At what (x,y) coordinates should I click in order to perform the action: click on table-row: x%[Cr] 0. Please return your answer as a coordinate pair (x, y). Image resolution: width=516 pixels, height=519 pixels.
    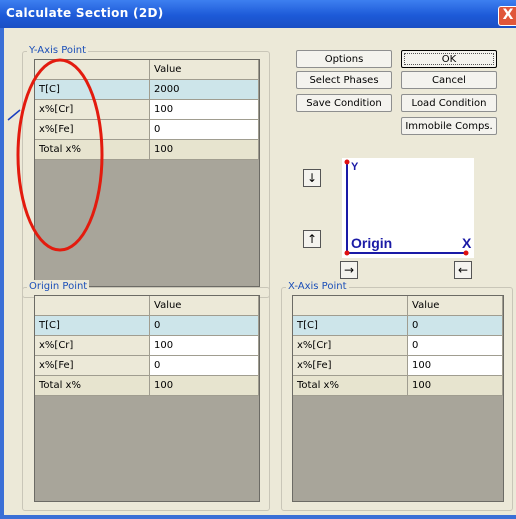
    Looking at the image, I should click on (398, 345).